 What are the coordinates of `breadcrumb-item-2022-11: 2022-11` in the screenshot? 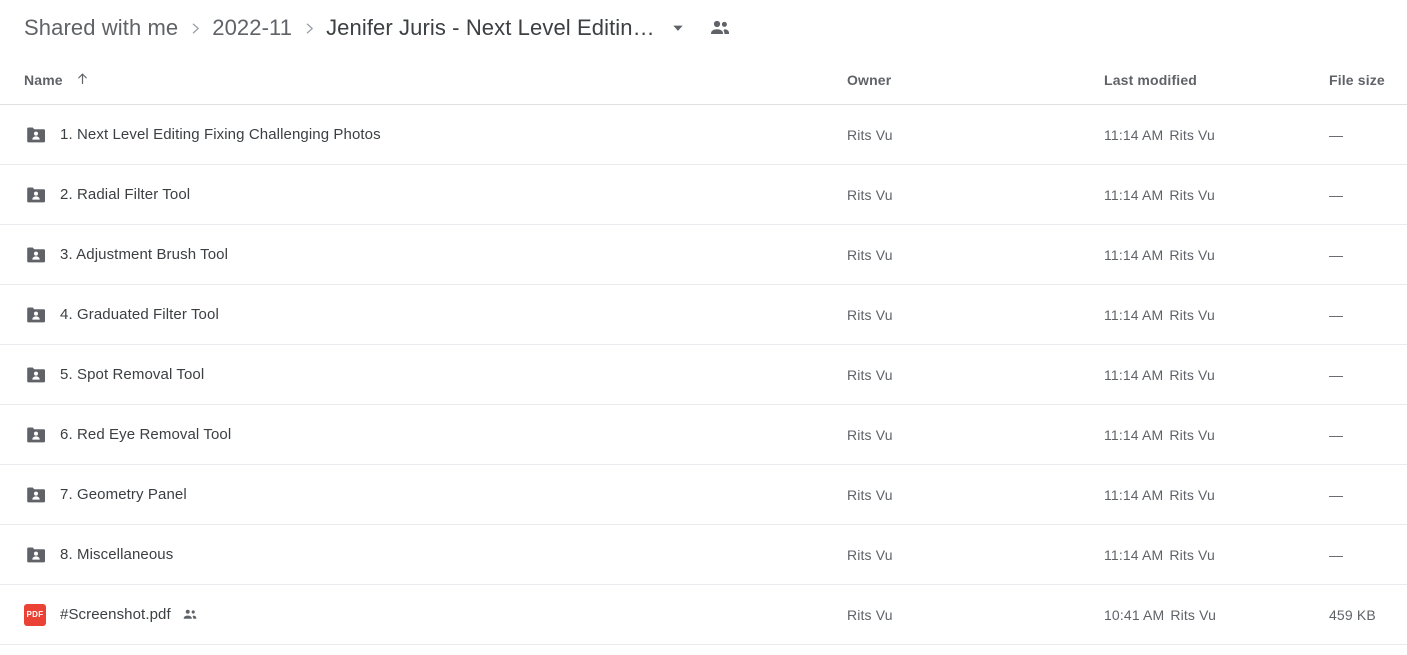 It's located at (252, 28).